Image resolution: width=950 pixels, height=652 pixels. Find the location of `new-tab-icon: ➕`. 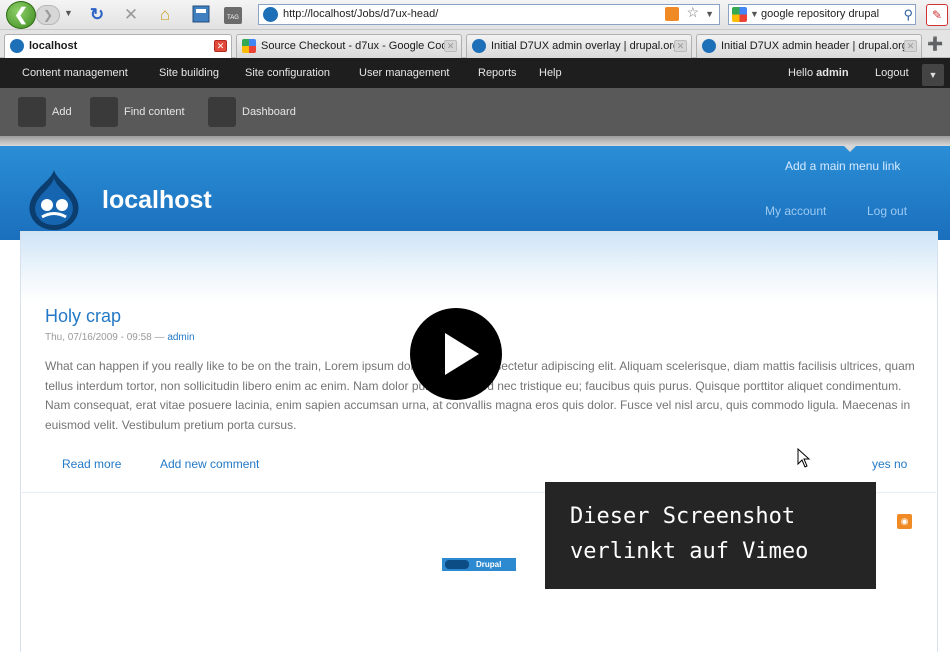

new-tab-icon: ➕ is located at coordinates (935, 44).